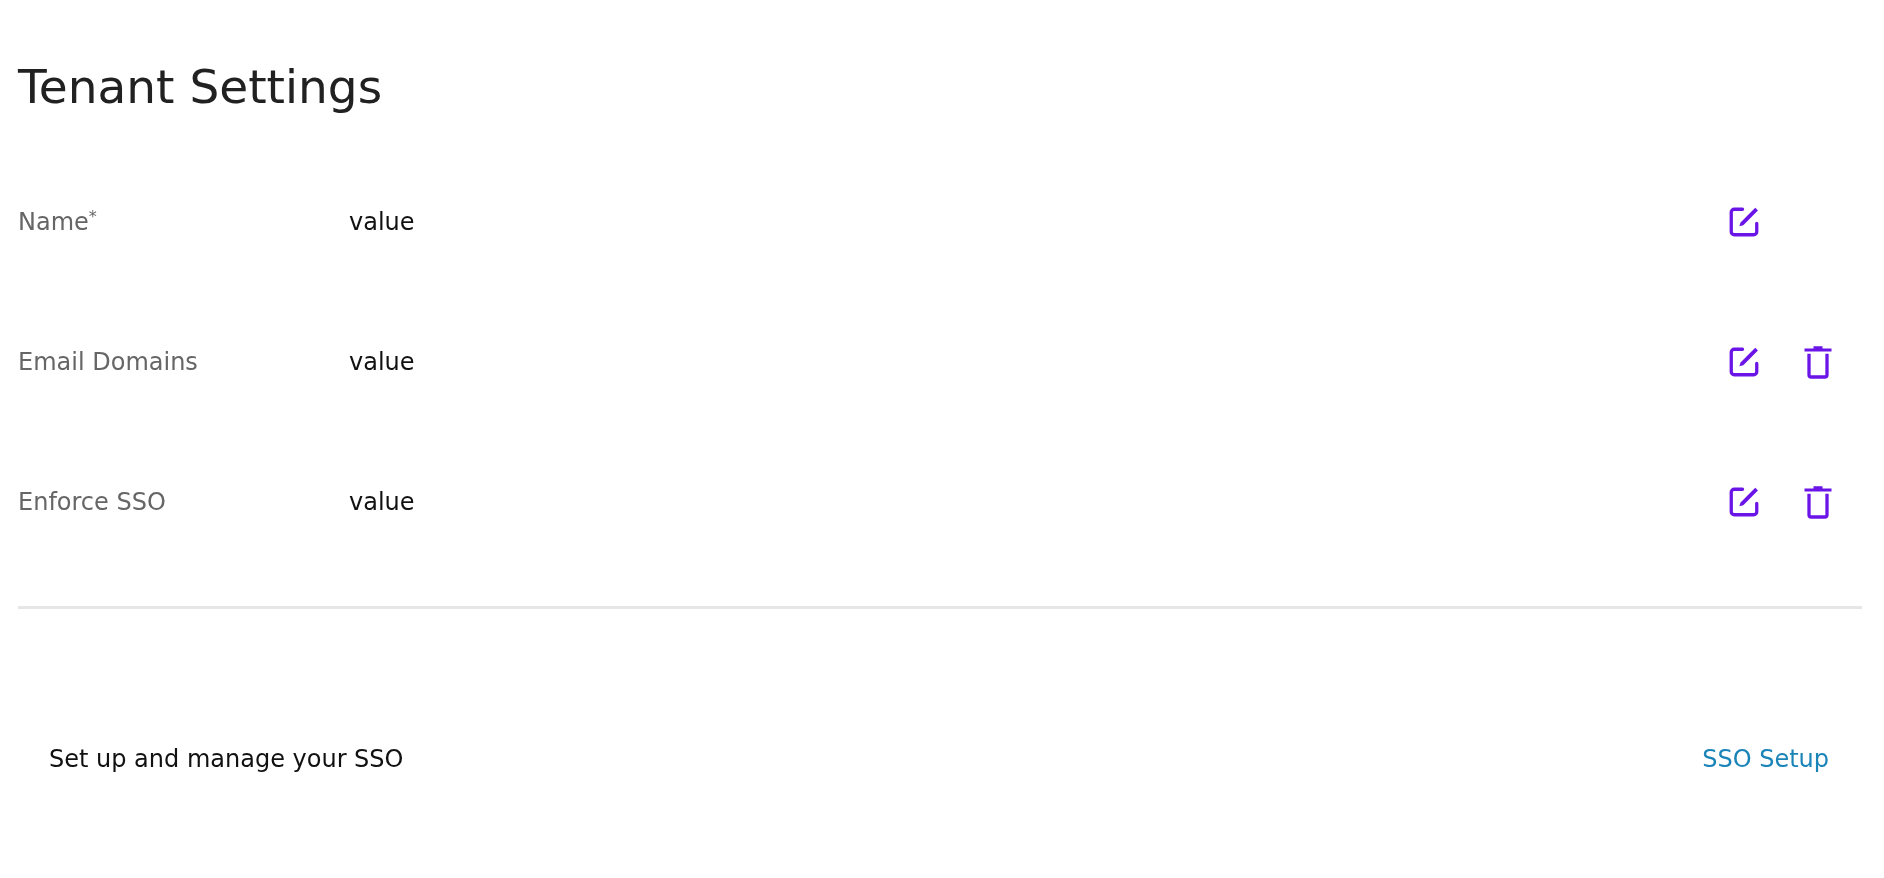  I want to click on sso-description: Set up and manage your SSO, so click(226, 759).